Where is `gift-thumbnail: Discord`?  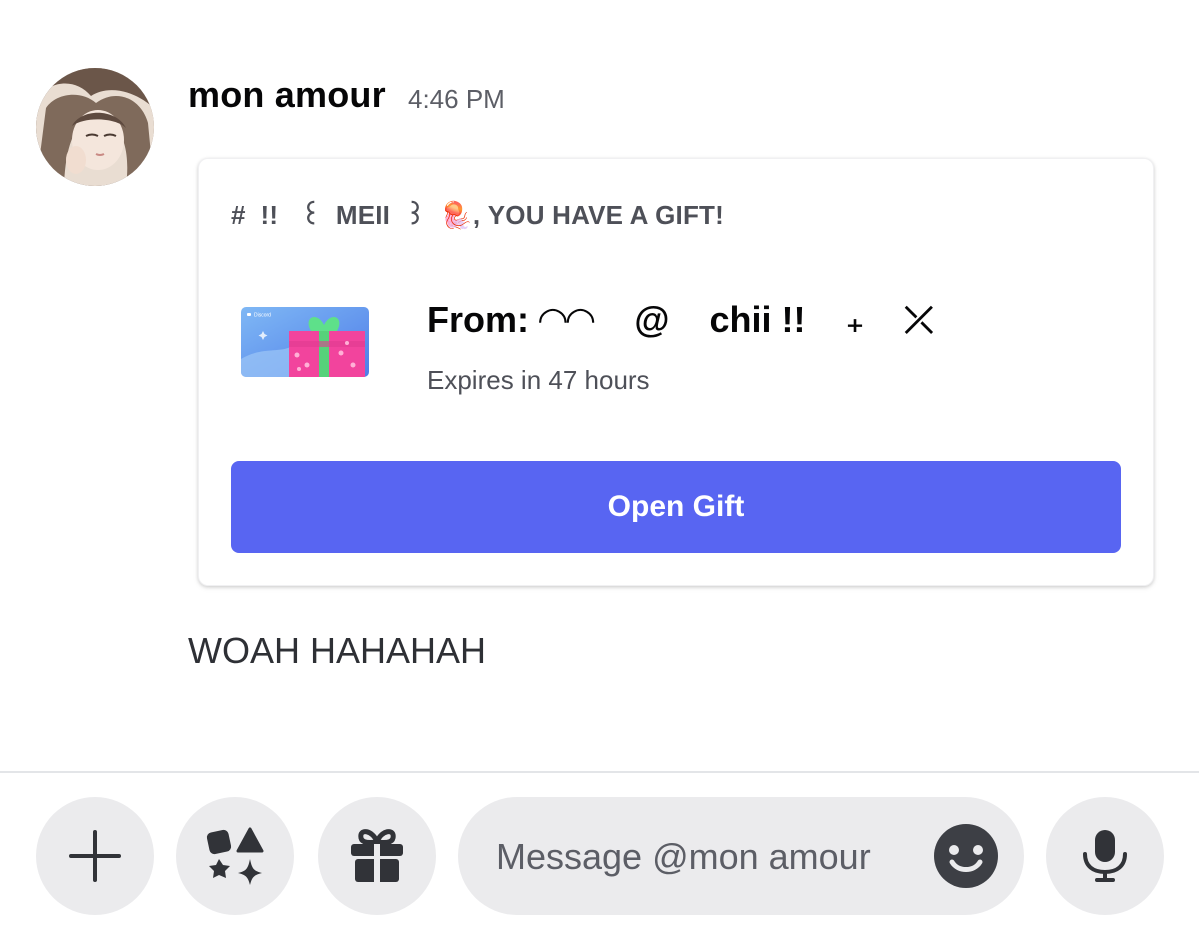
gift-thumbnail: Discord is located at coordinates (305, 342).